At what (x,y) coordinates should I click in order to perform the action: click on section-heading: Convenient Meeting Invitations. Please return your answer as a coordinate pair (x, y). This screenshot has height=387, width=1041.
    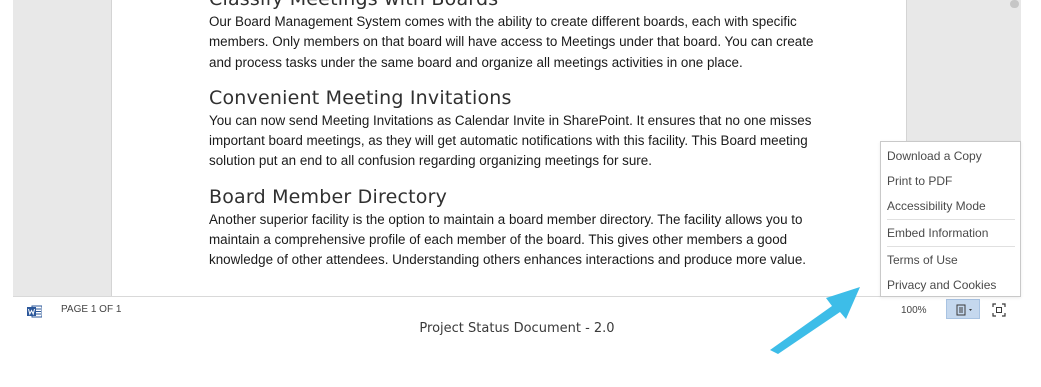
    Looking at the image, I should click on (360, 97).